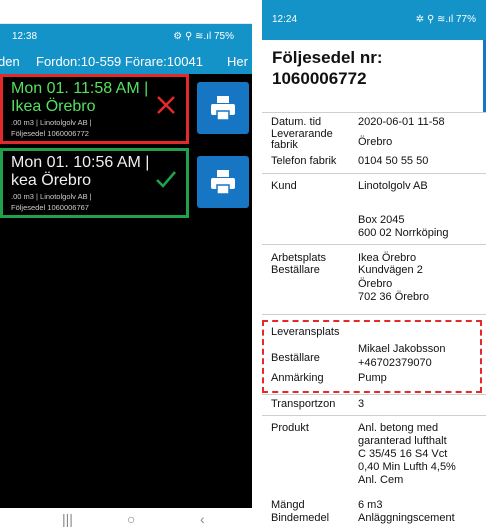 The height and width of the screenshot is (532, 486). I want to click on status-indicators: ⚙ ⚲ ≋.ıl 75%, so click(203, 36).